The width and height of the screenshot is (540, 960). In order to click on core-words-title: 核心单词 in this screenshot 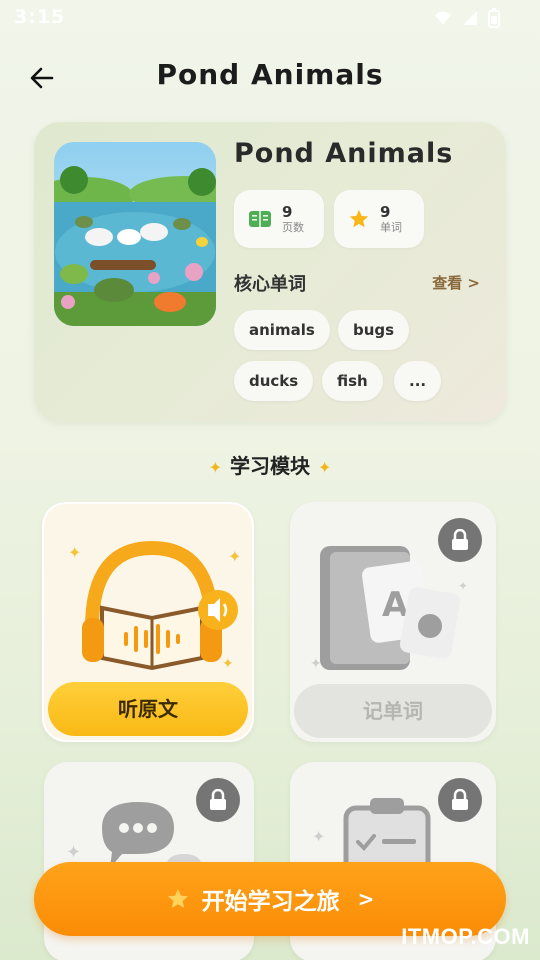, I will do `click(270, 284)`.